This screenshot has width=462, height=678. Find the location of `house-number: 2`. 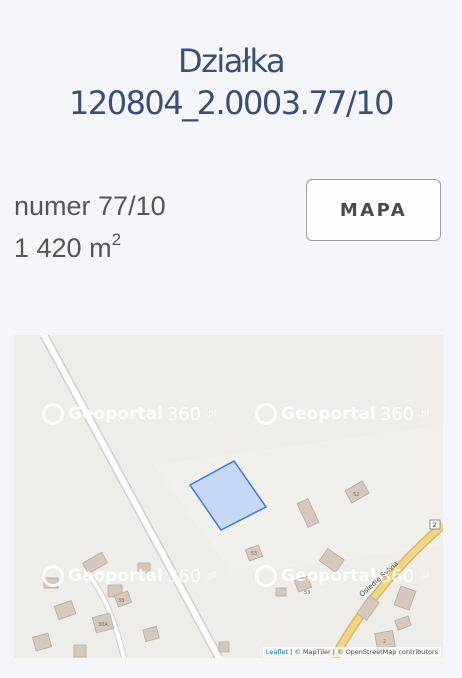

house-number: 2 is located at coordinates (384, 642).